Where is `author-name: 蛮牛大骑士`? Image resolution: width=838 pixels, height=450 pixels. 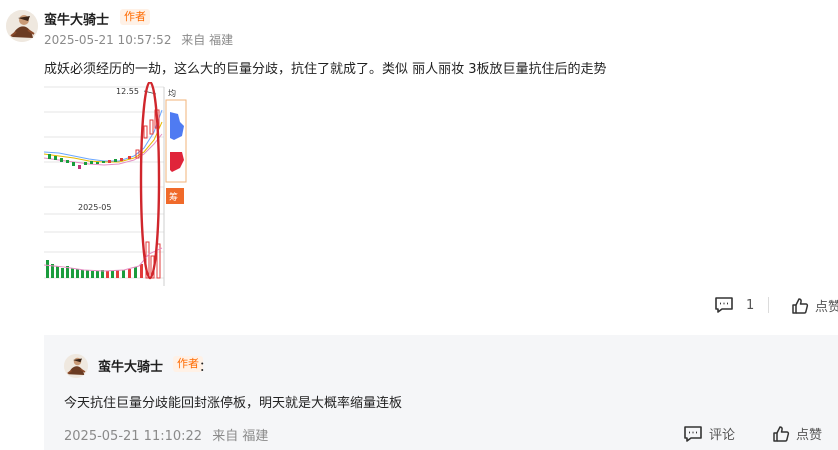 author-name: 蛮牛大骑士 is located at coordinates (76, 18).